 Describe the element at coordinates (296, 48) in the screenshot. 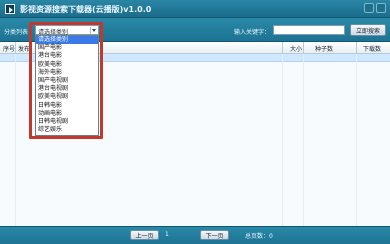

I see `col-size: 大小` at that location.